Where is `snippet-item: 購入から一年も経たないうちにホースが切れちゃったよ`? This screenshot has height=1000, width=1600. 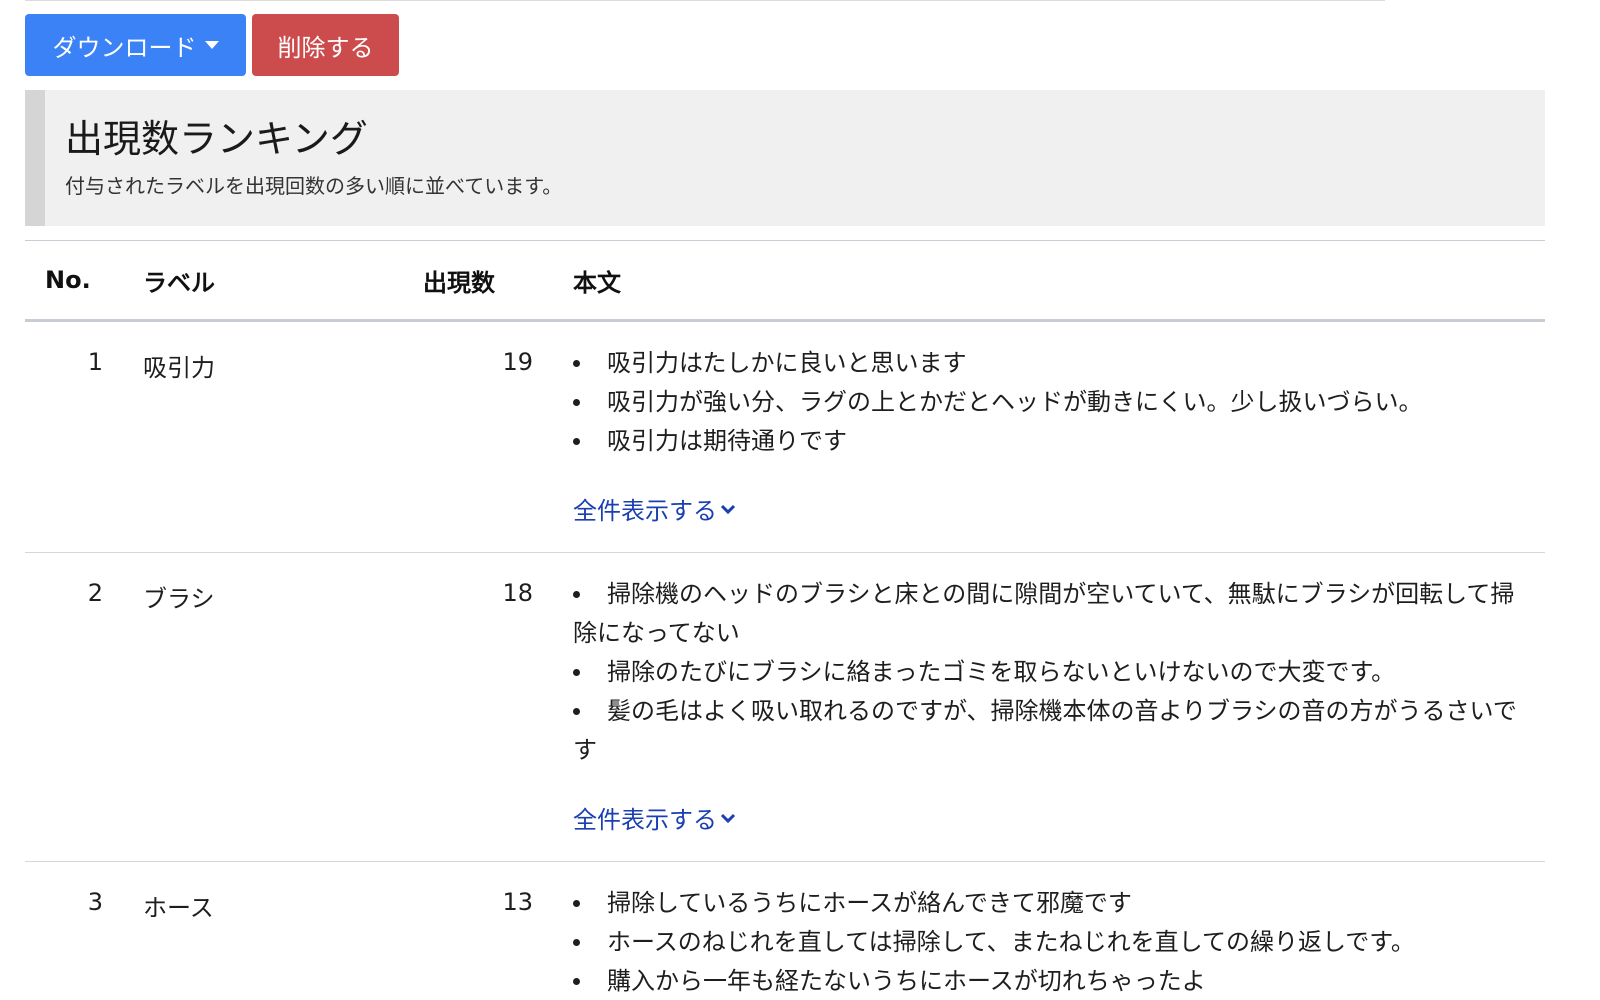
snippet-item: 購入から一年も経たないうちにホースが切れちゃったよ is located at coordinates (1046, 981).